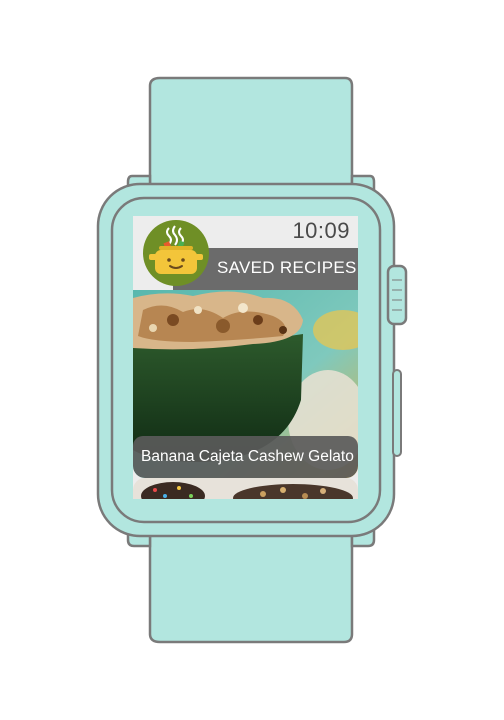 The height and width of the screenshot is (720, 504). Describe the element at coordinates (287, 267) in the screenshot. I see `page-title: SAVED RECIPES` at that location.